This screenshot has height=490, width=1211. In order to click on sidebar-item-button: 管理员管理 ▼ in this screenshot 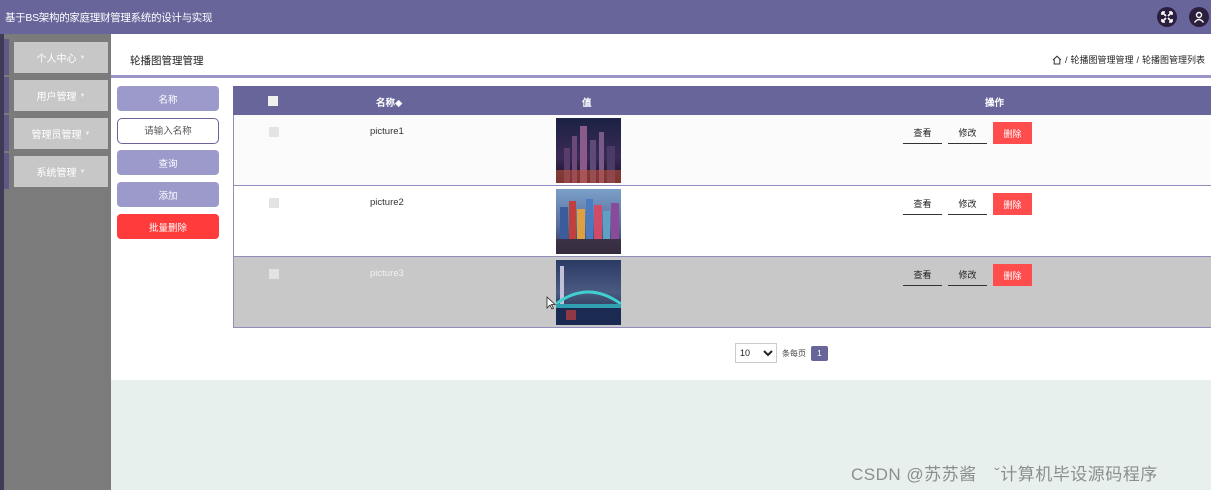, I will do `click(61, 133)`.